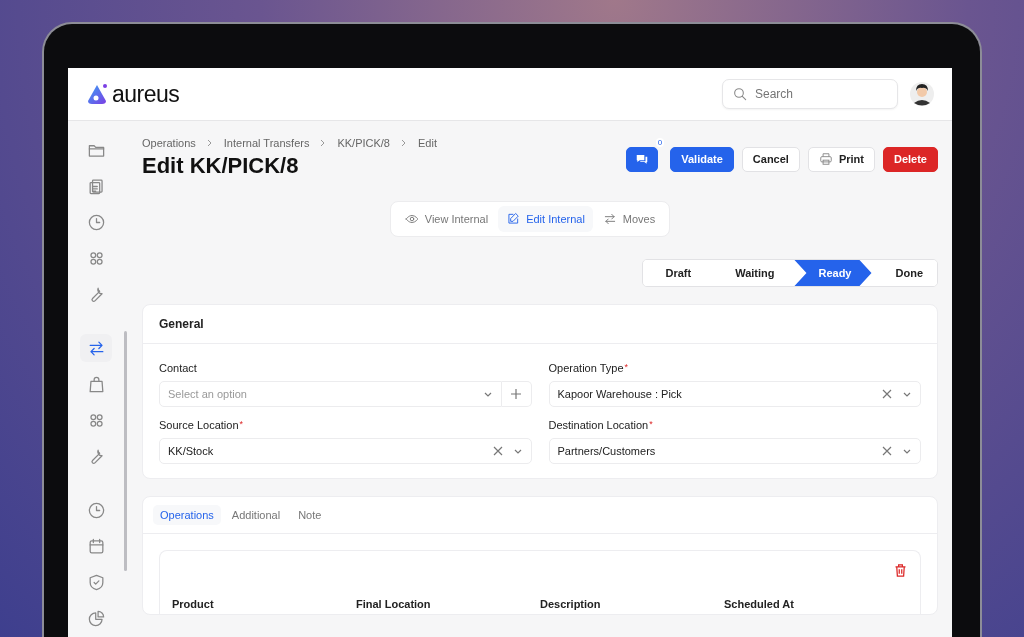 The image size is (1024, 637). What do you see at coordinates (178, 368) in the screenshot?
I see `field-label: Contact` at bounding box center [178, 368].